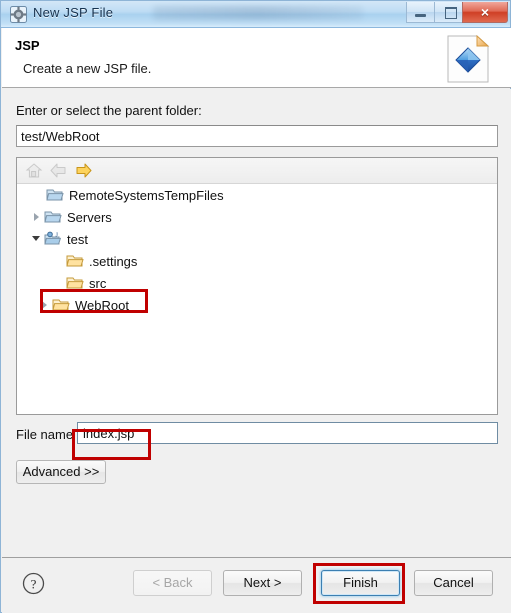 The height and width of the screenshot is (613, 511). I want to click on page-subtitle: Create a new JSP file., so click(87, 68).